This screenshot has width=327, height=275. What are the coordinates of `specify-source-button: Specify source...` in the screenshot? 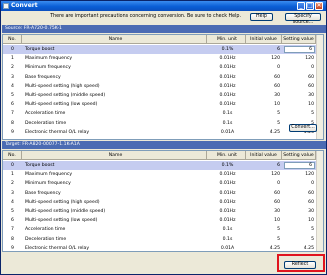 It's located at (303, 19).